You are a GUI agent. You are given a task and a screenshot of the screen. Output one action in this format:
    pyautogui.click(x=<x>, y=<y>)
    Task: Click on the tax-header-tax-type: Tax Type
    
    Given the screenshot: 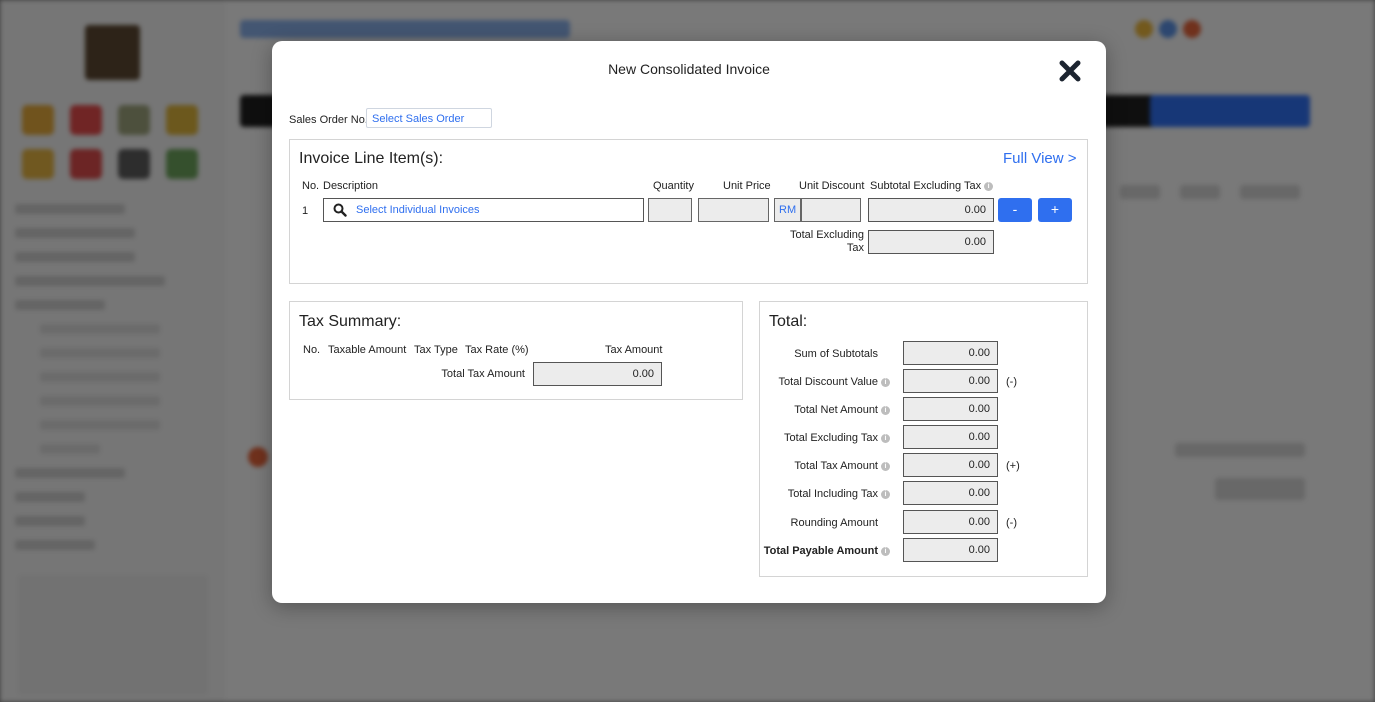 What is the action you would take?
    pyautogui.click(x=436, y=350)
    